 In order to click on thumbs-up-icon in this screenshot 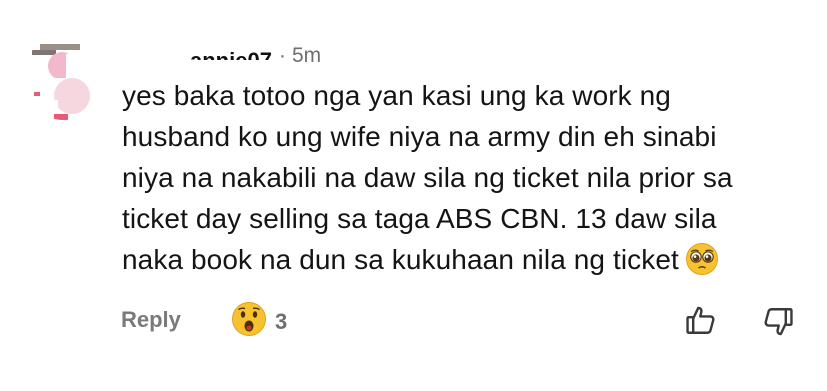, I will do `click(701, 323)`.